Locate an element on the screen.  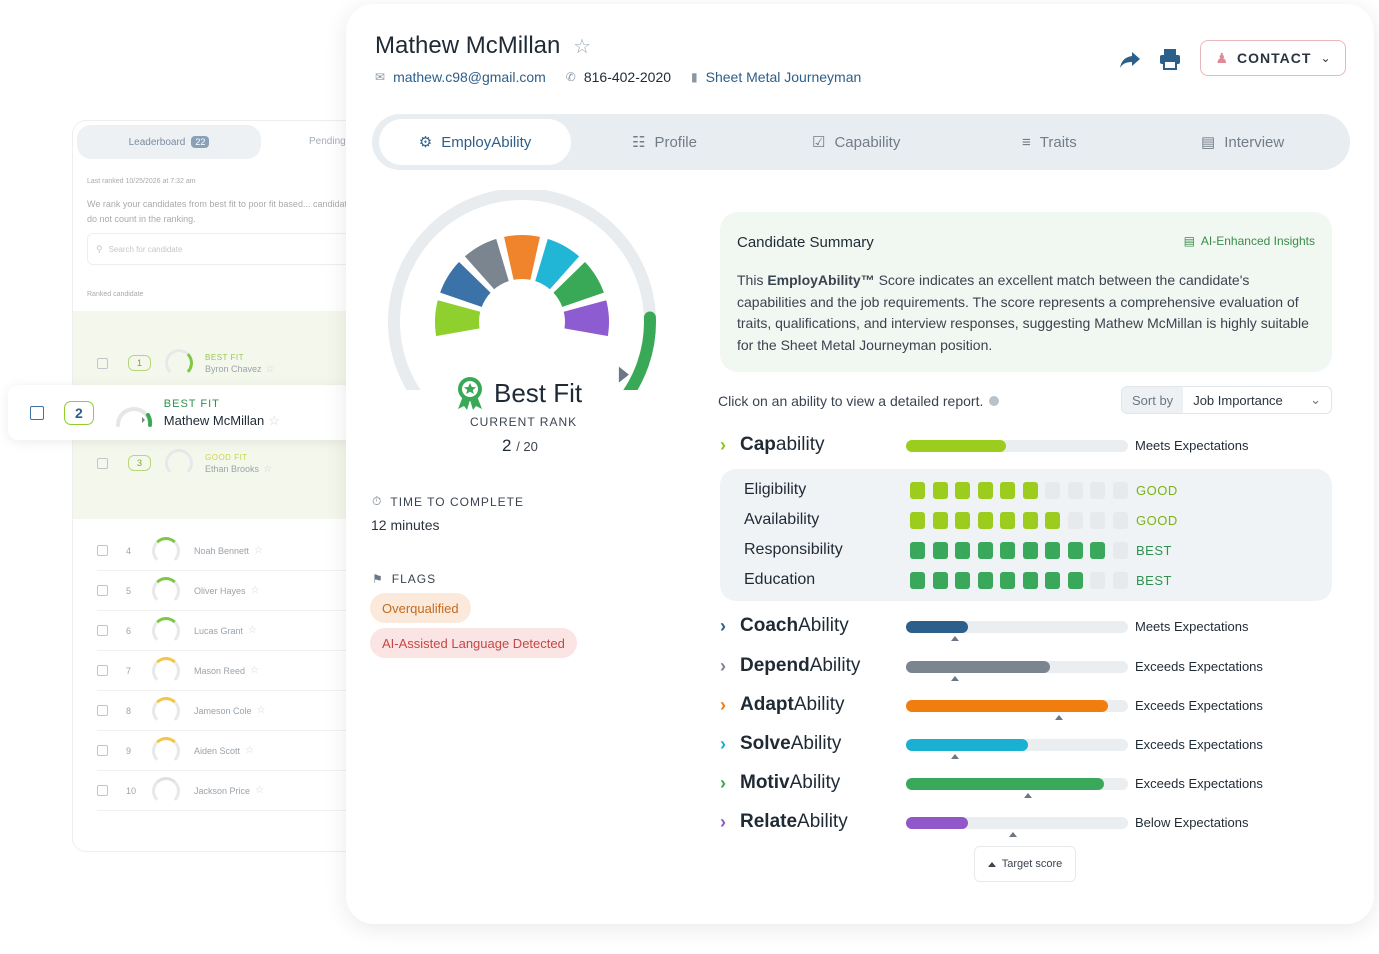
list-item: 4 Noah Bennett ☆ is located at coordinates (232, 551).